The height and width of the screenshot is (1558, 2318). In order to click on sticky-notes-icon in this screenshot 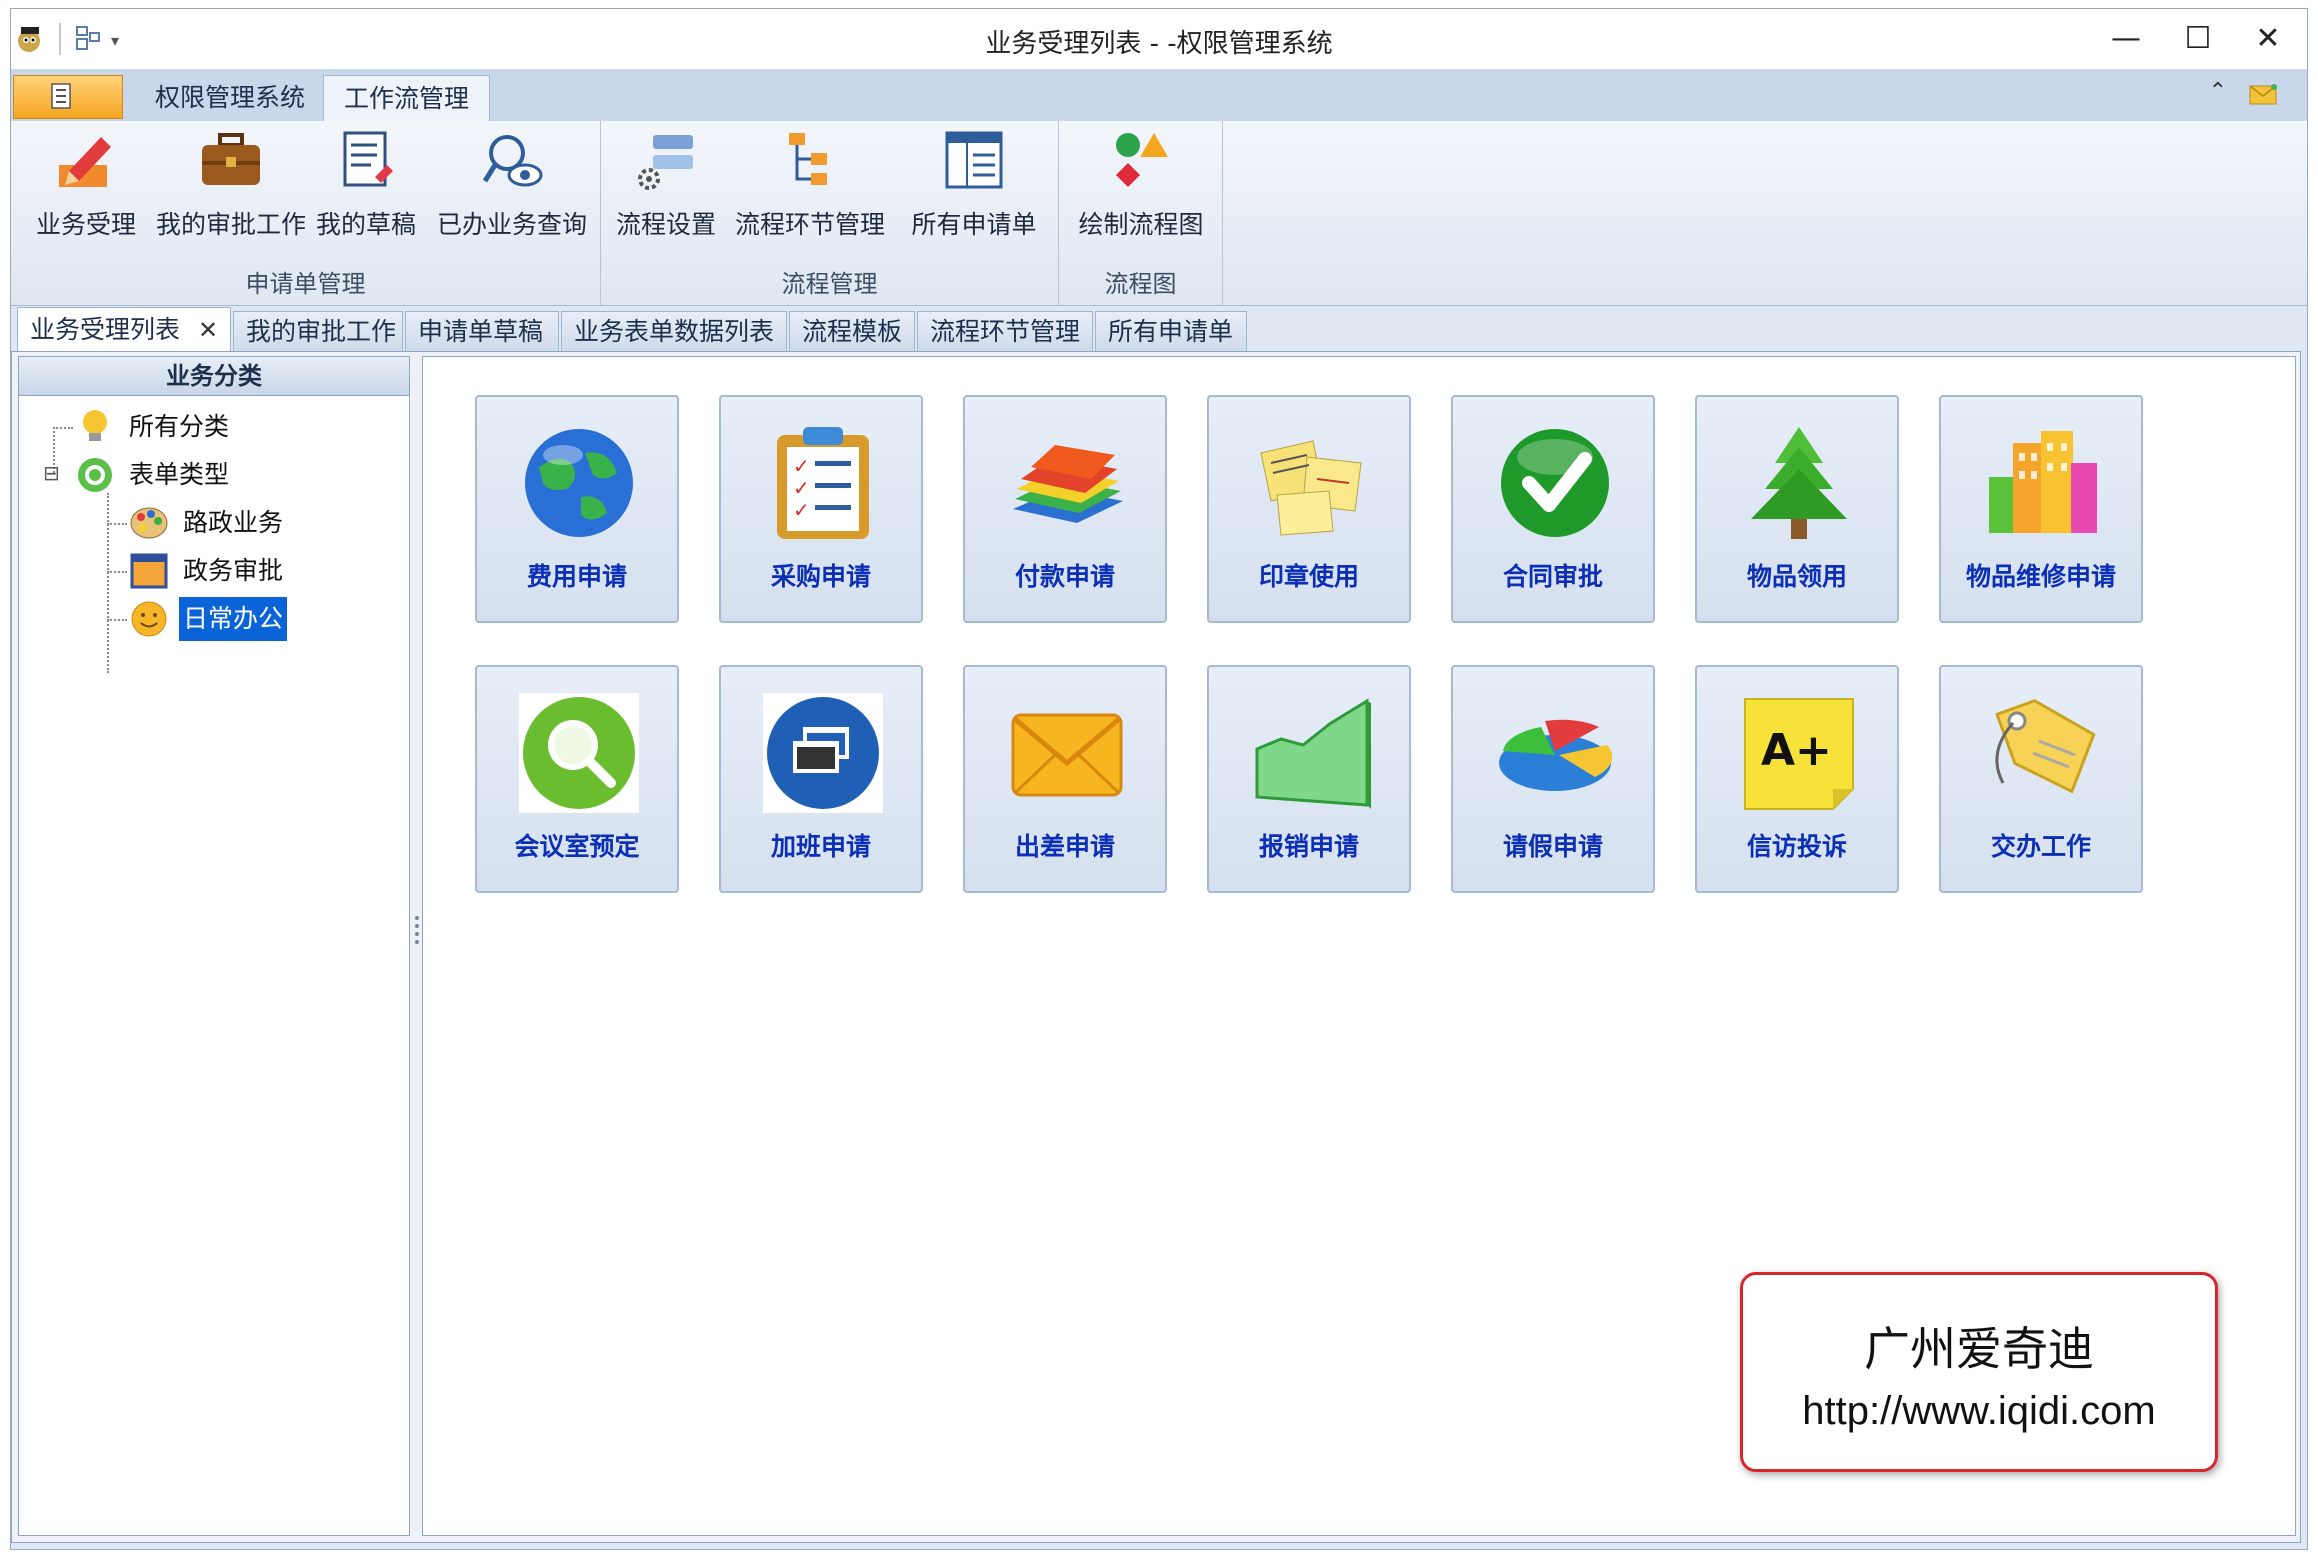, I will do `click(1311, 488)`.